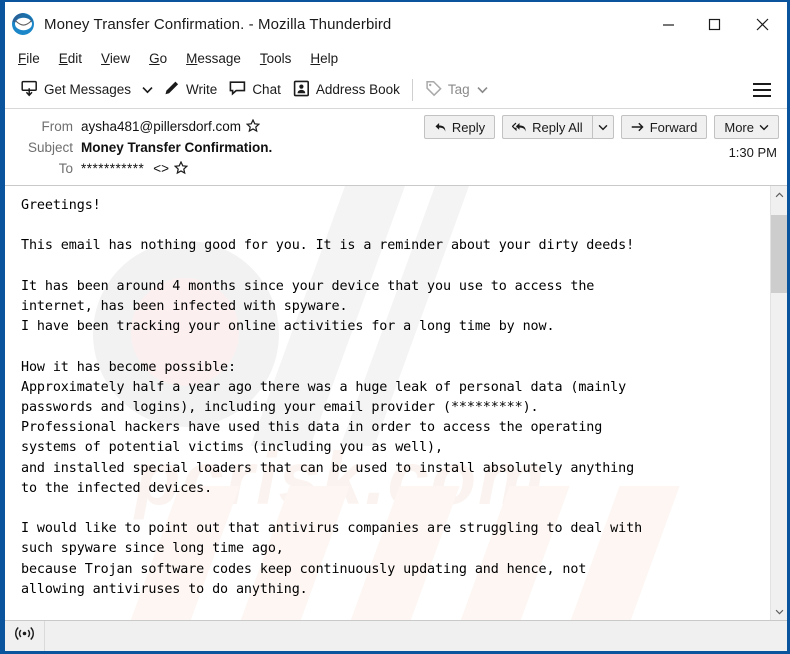  What do you see at coordinates (779, 611) in the screenshot?
I see `scroll-down-button` at bounding box center [779, 611].